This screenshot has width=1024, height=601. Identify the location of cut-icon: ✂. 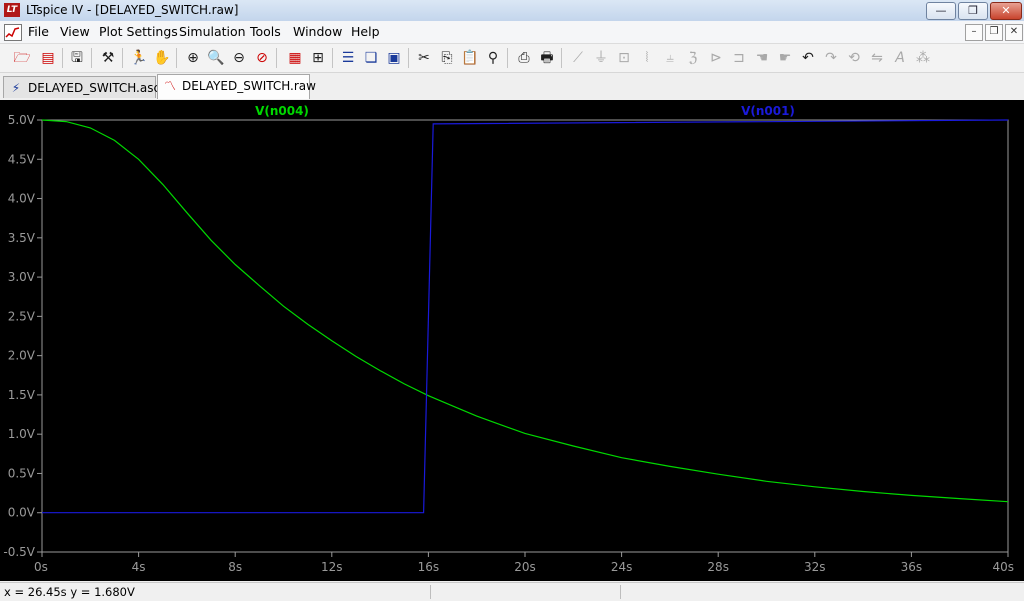
(424, 58).